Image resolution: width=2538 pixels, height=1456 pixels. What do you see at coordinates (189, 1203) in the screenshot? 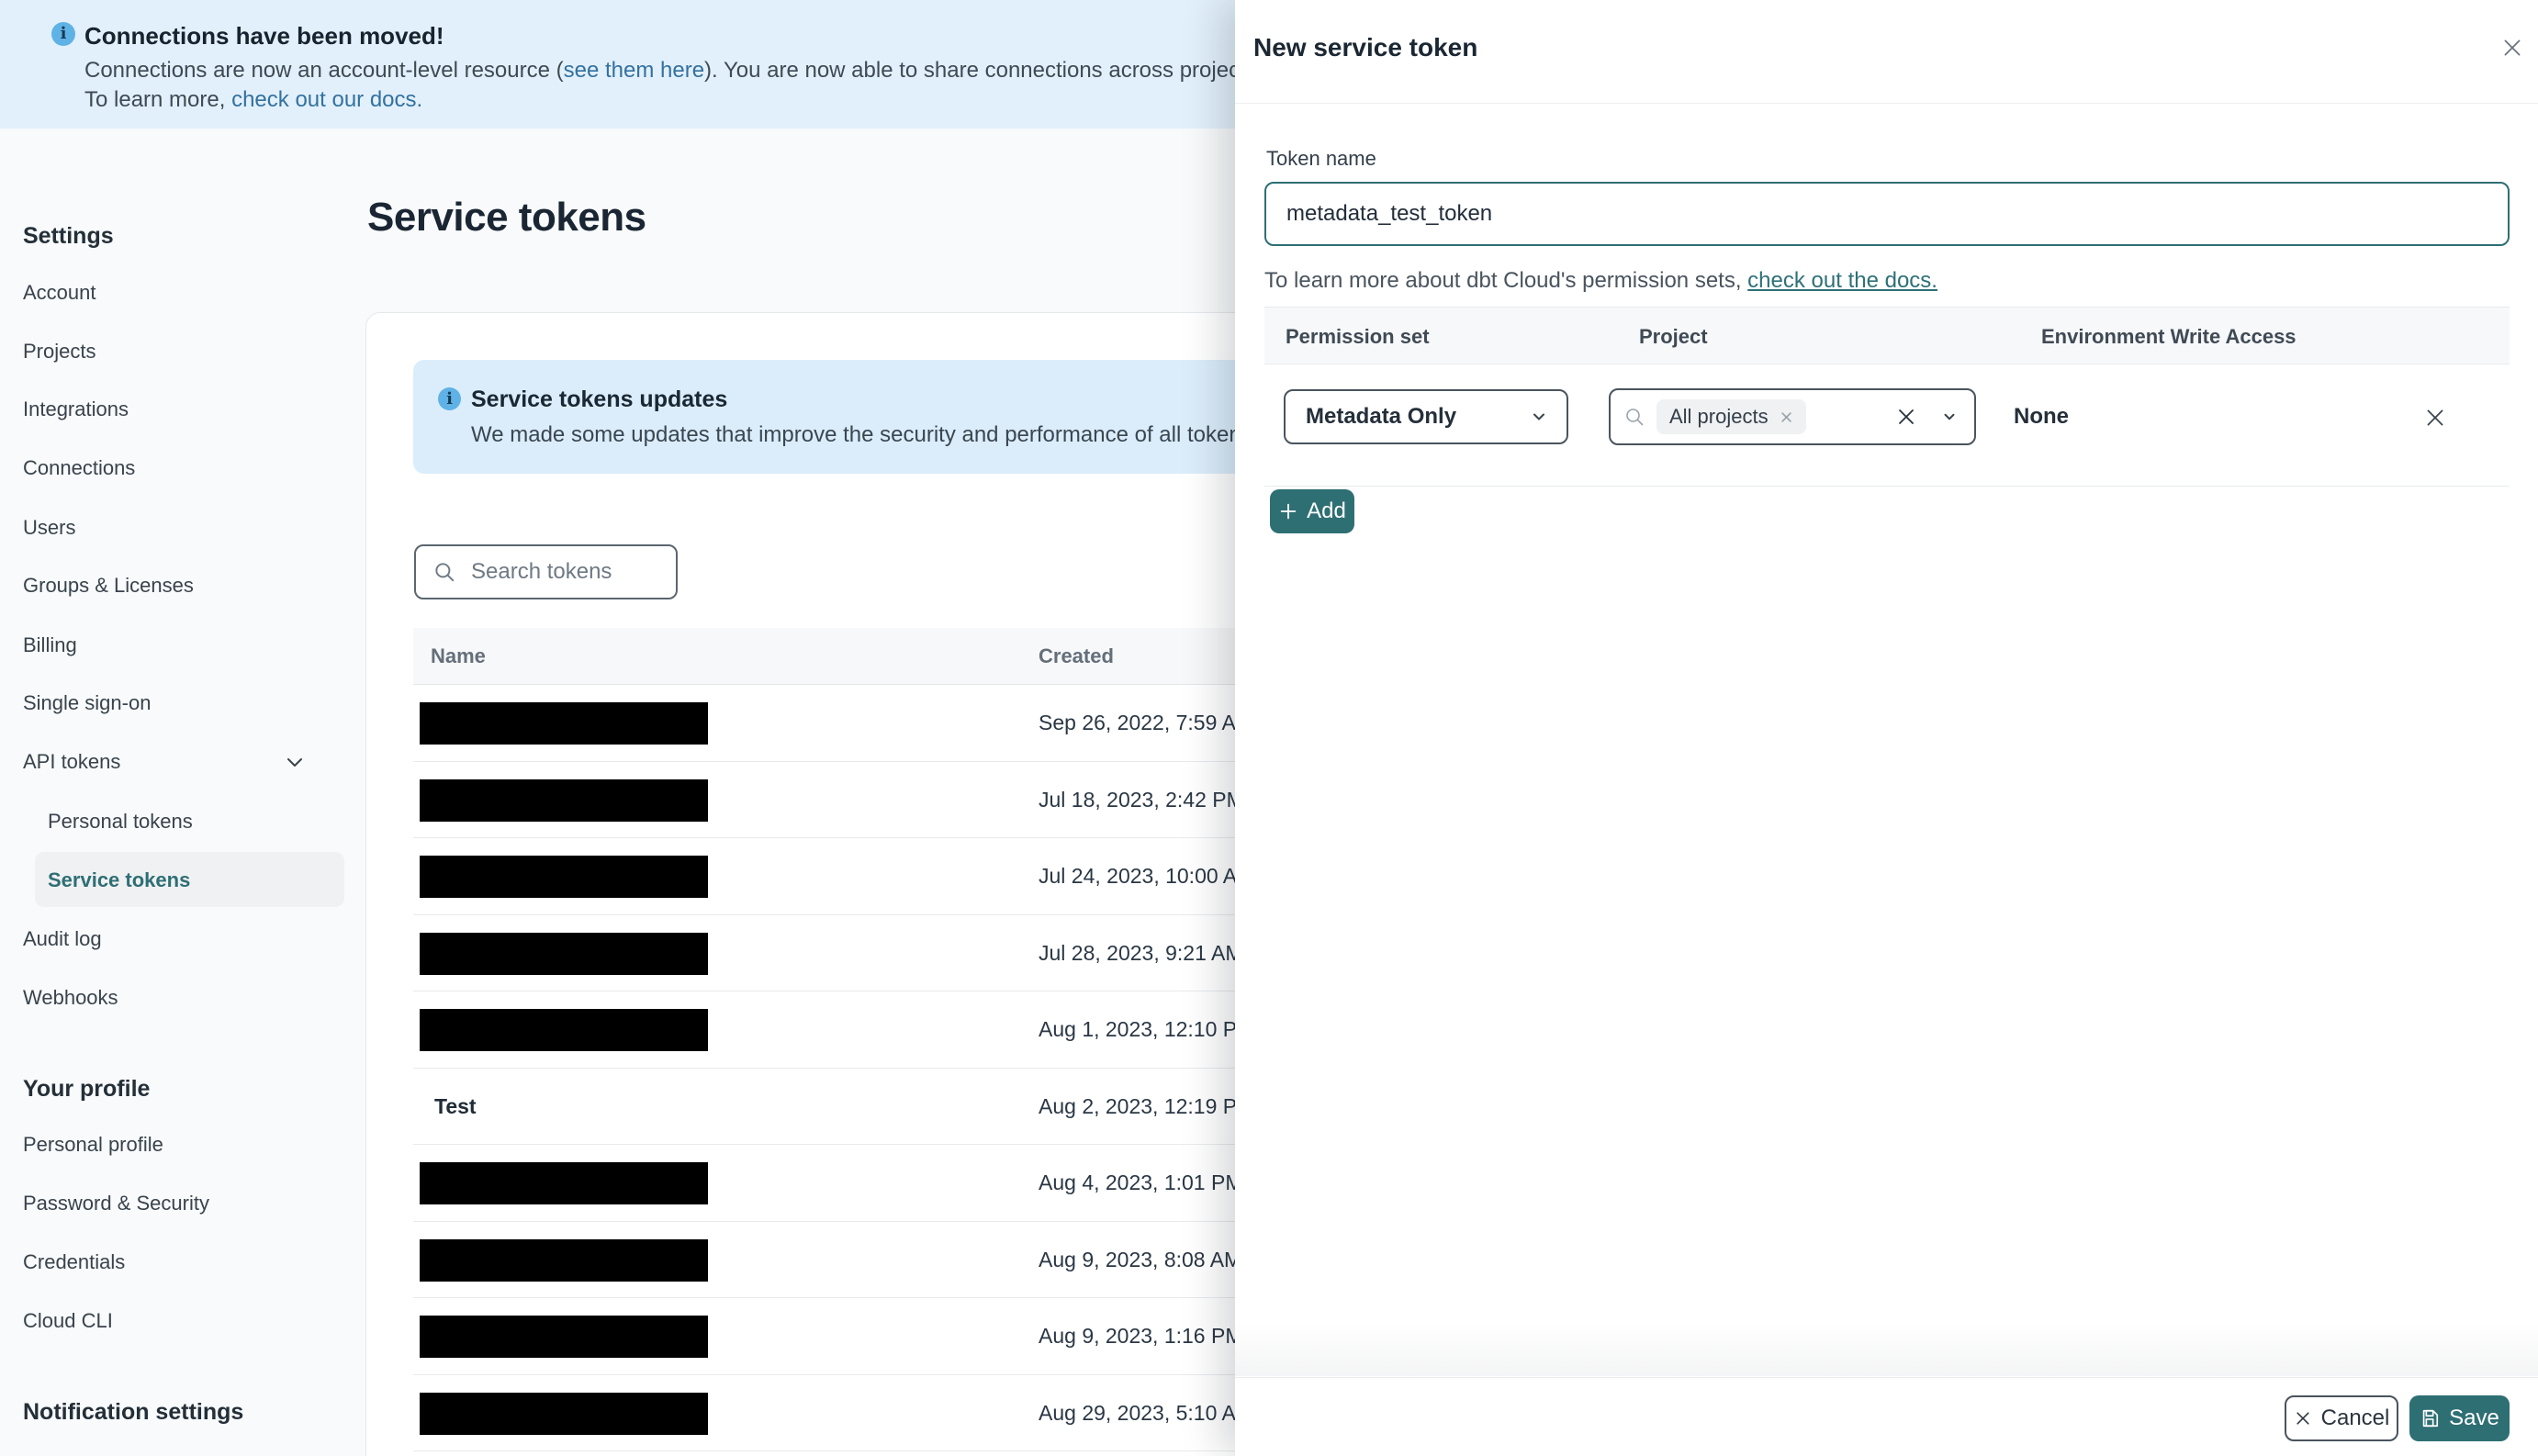
I see `sidebar-item-password-security: Password & Security` at bounding box center [189, 1203].